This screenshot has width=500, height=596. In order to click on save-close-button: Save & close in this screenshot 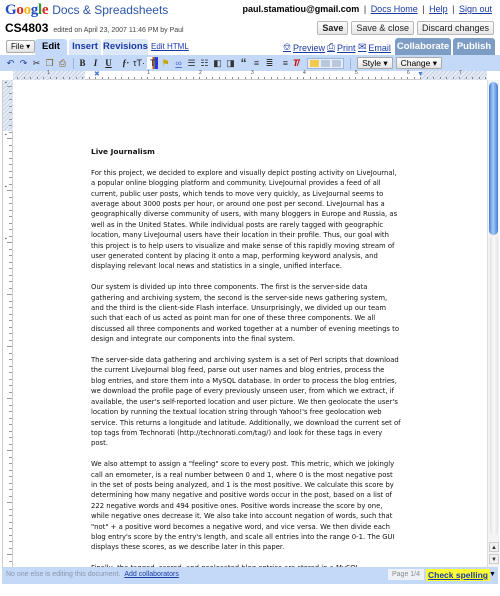, I will do `click(382, 28)`.